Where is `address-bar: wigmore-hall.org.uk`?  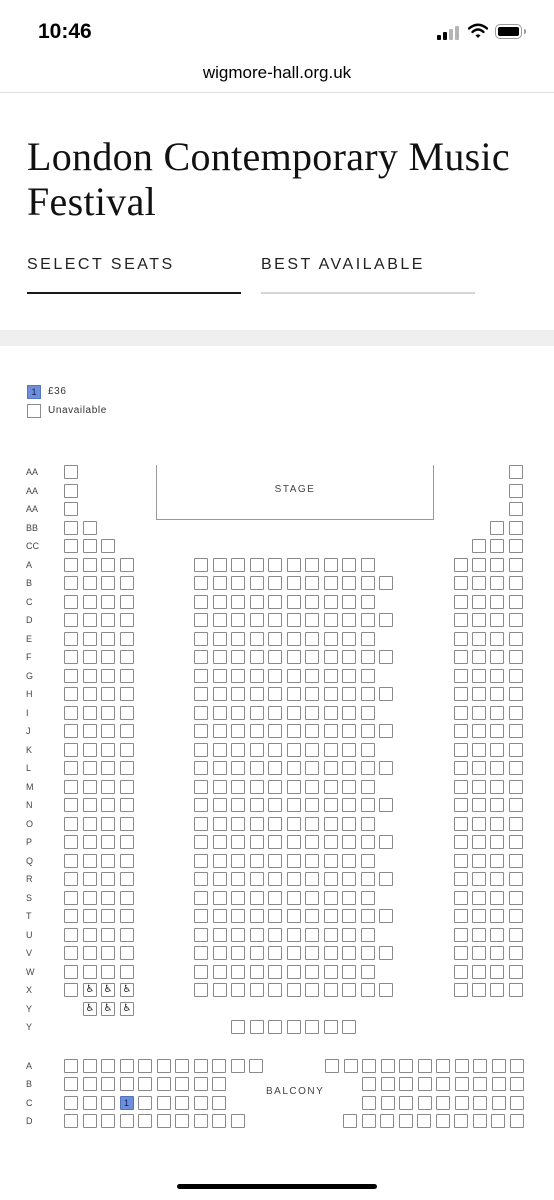 address-bar: wigmore-hall.org.uk is located at coordinates (277, 74).